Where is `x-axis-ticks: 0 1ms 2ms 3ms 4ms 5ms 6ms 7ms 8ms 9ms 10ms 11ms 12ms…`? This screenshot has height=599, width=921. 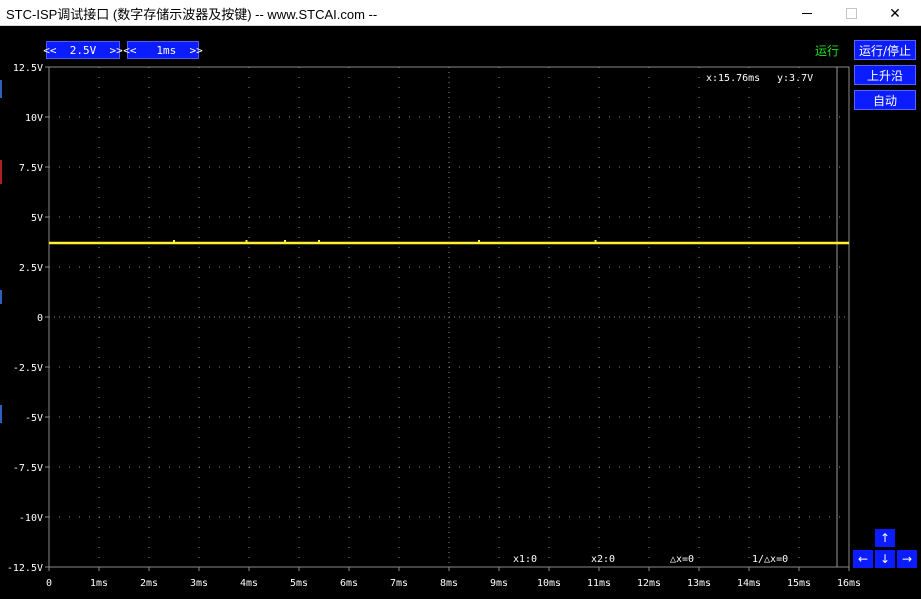 x-axis-ticks: 0 1ms 2ms 3ms 4ms 5ms 6ms 7ms 8ms 9ms 10ms 11ms 12ms… is located at coordinates (453, 578).